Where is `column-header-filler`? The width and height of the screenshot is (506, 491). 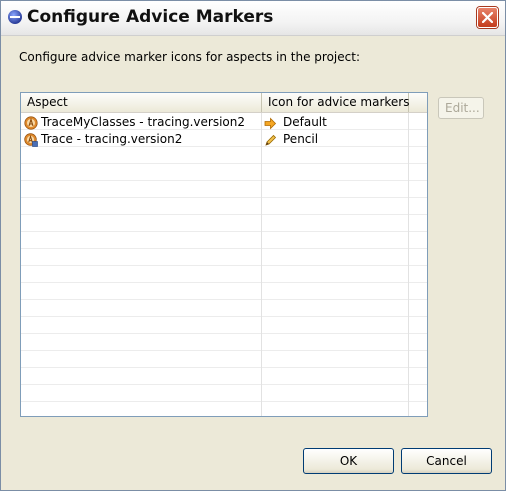
column-header-filler is located at coordinates (418, 102).